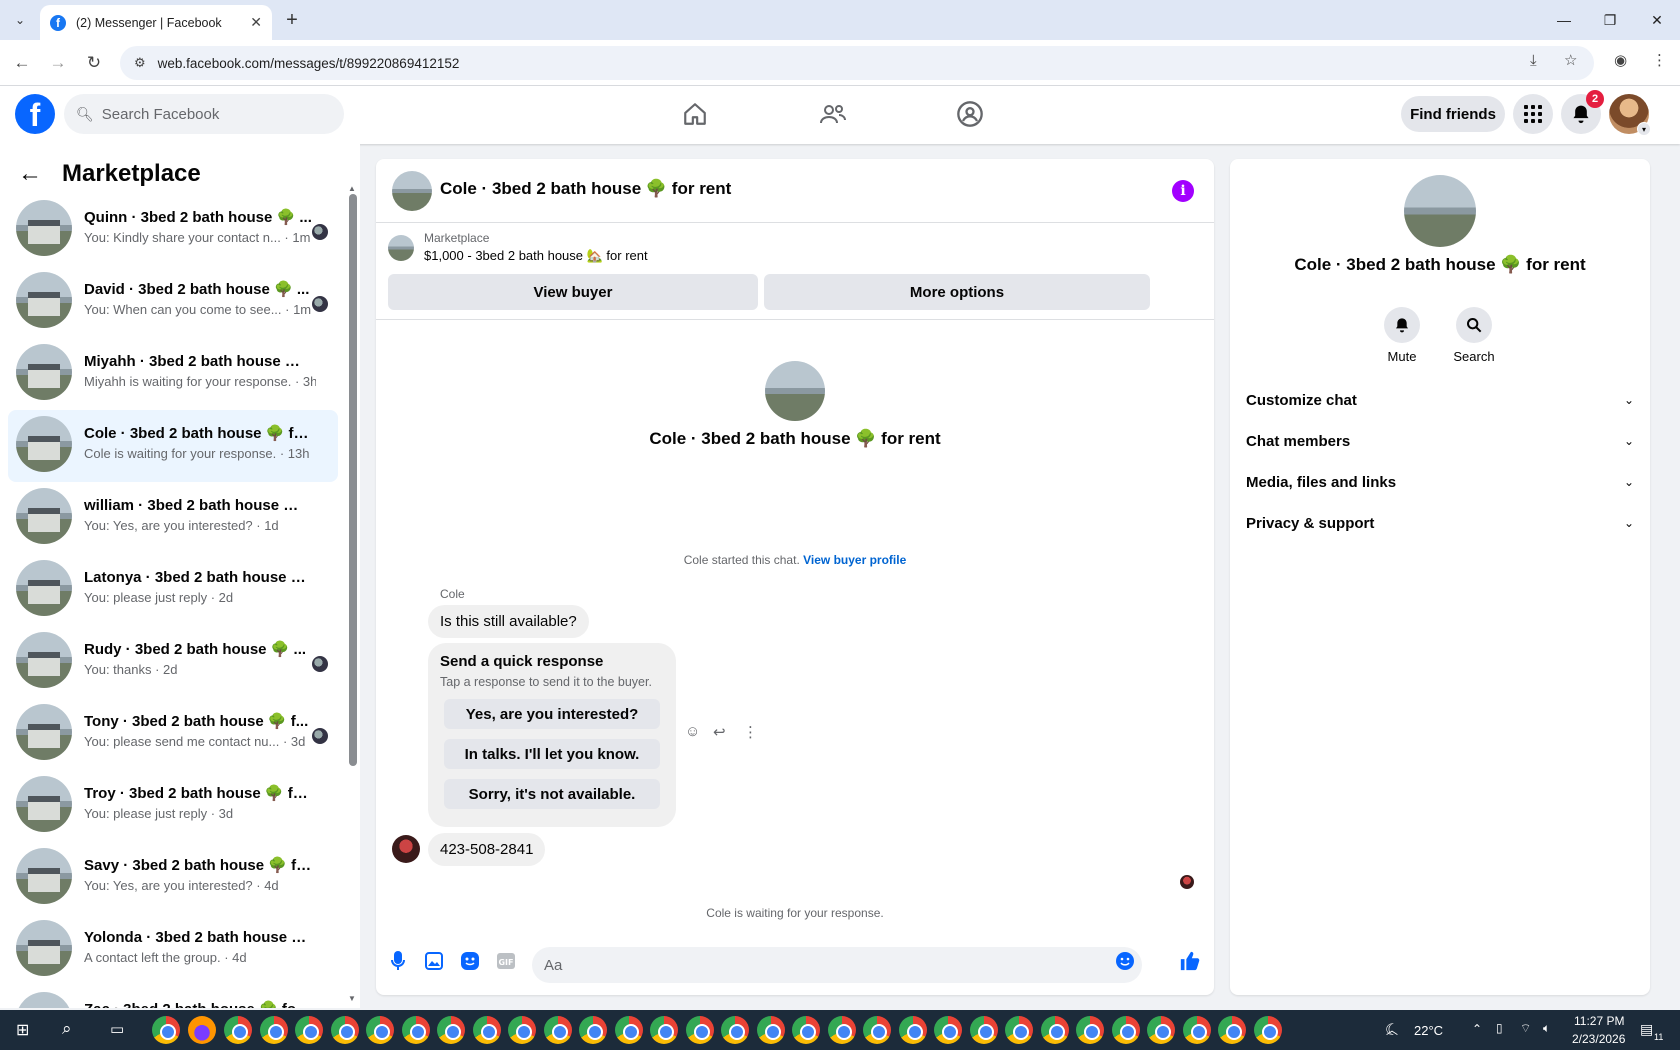 The width and height of the screenshot is (1680, 1050). I want to click on customize-chat-section: Customize chat ⌄, so click(1440, 400).